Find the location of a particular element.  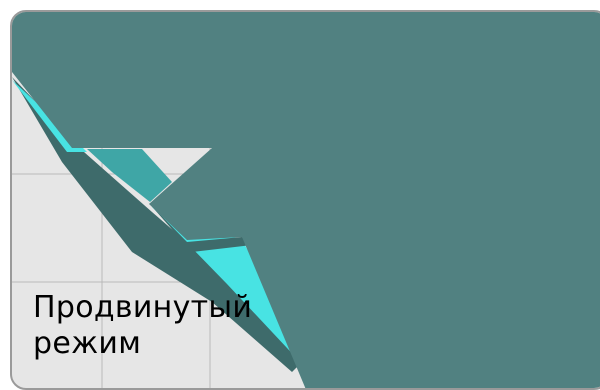

tile-label-line1: Продвинутый is located at coordinates (143, 307).